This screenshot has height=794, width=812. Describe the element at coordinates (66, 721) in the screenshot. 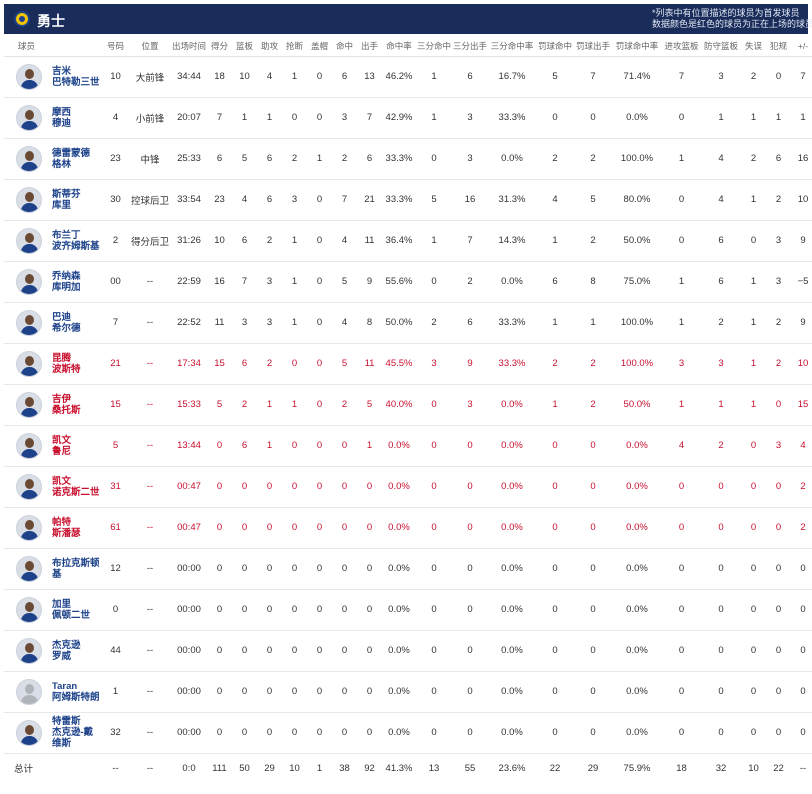

I see `player-name-first: 特雷斯` at that location.